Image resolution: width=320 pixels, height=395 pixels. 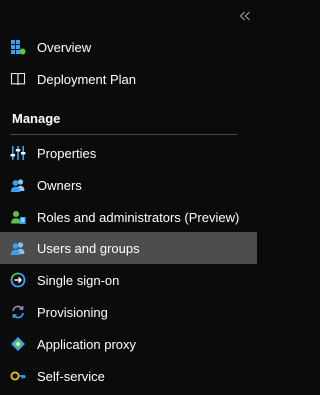 I want to click on collapse-sidebar-button, so click(x=245, y=17).